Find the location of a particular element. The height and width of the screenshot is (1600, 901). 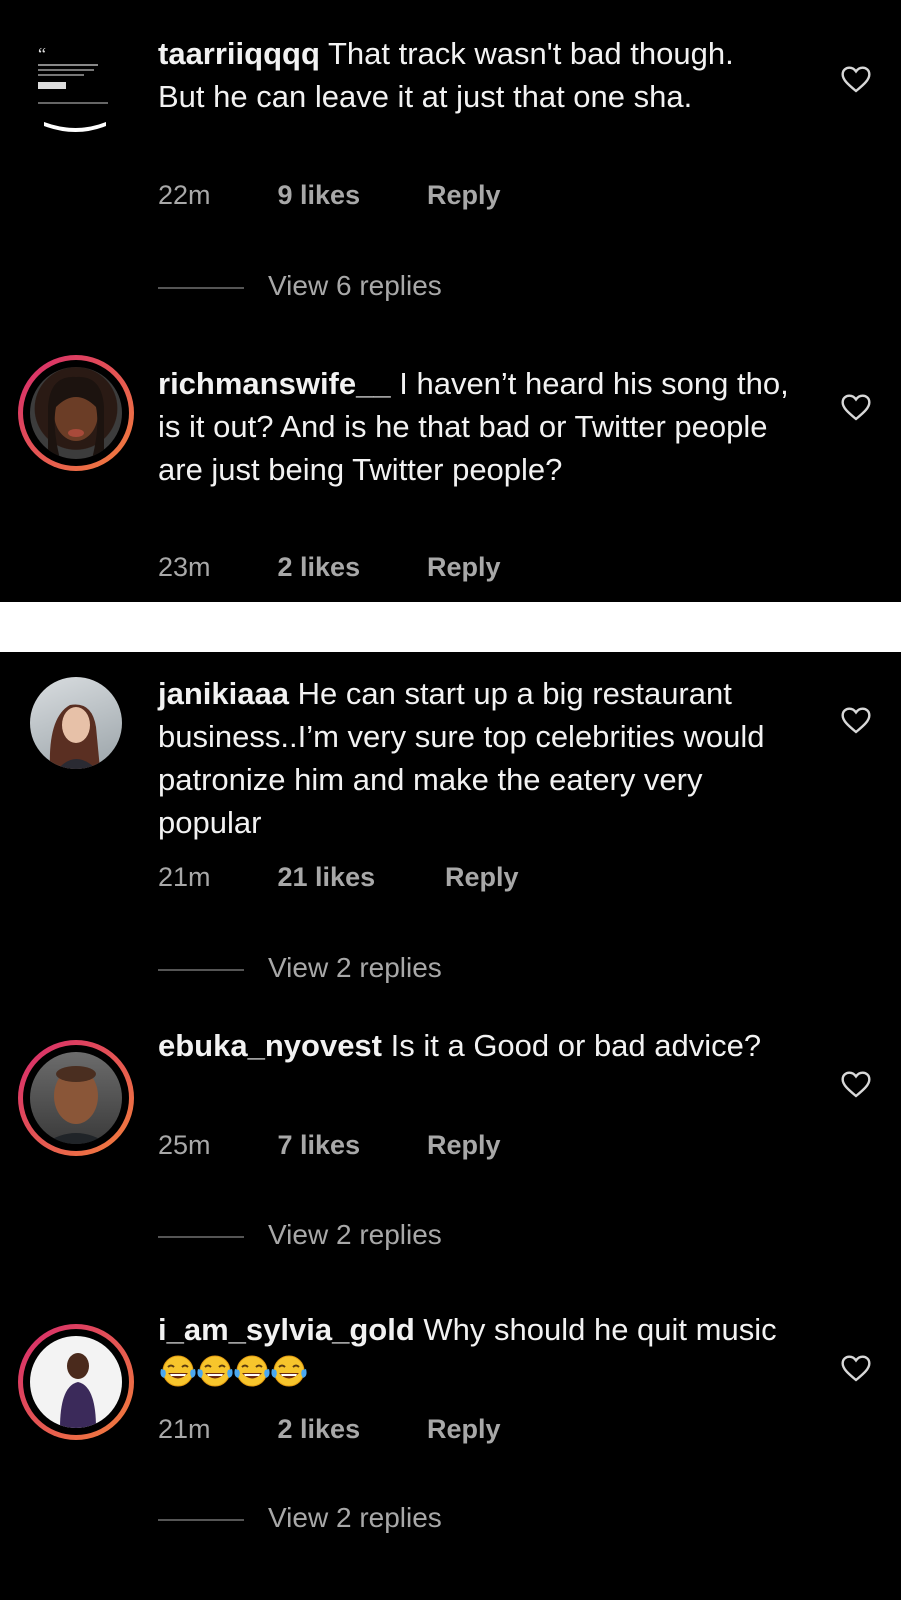

comment-username: i_am_sylvia_gold is located at coordinates (286, 1329).